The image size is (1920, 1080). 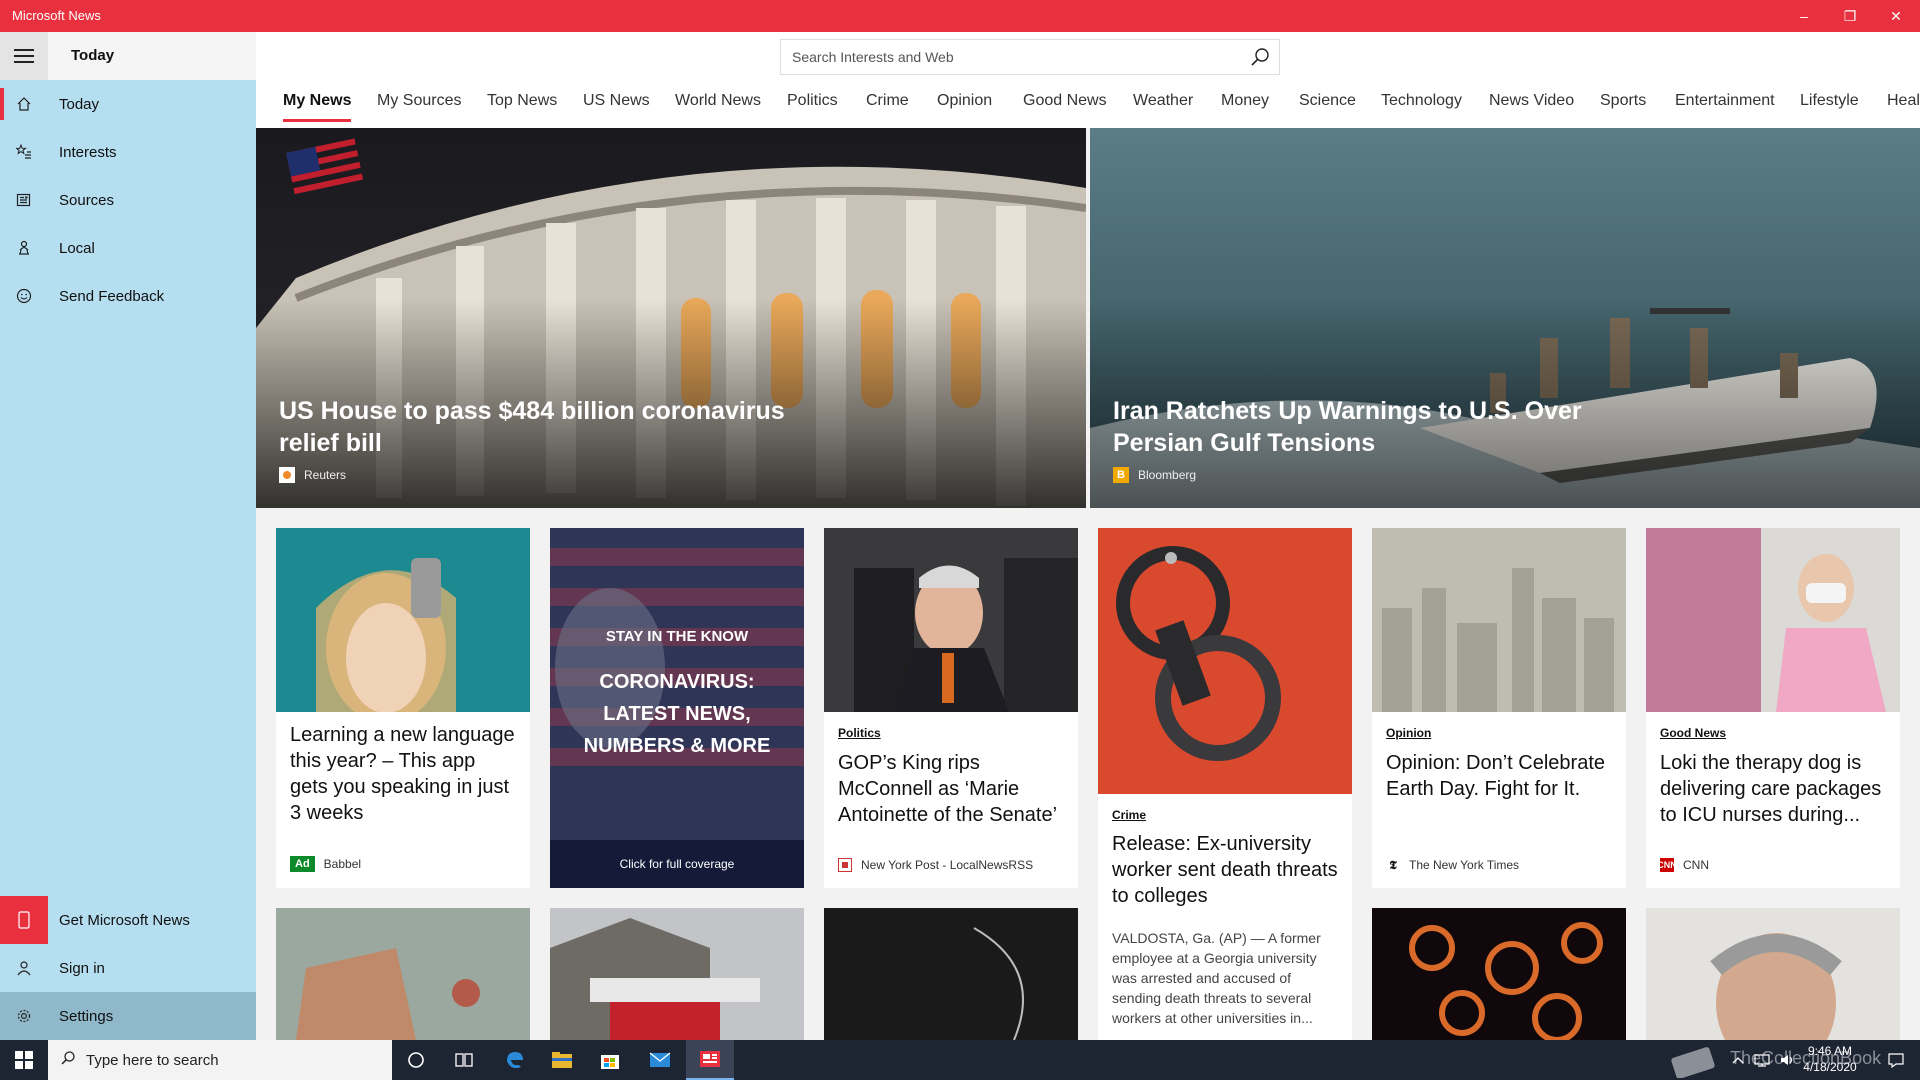 I want to click on tab-health: Healt, so click(x=1903, y=104).